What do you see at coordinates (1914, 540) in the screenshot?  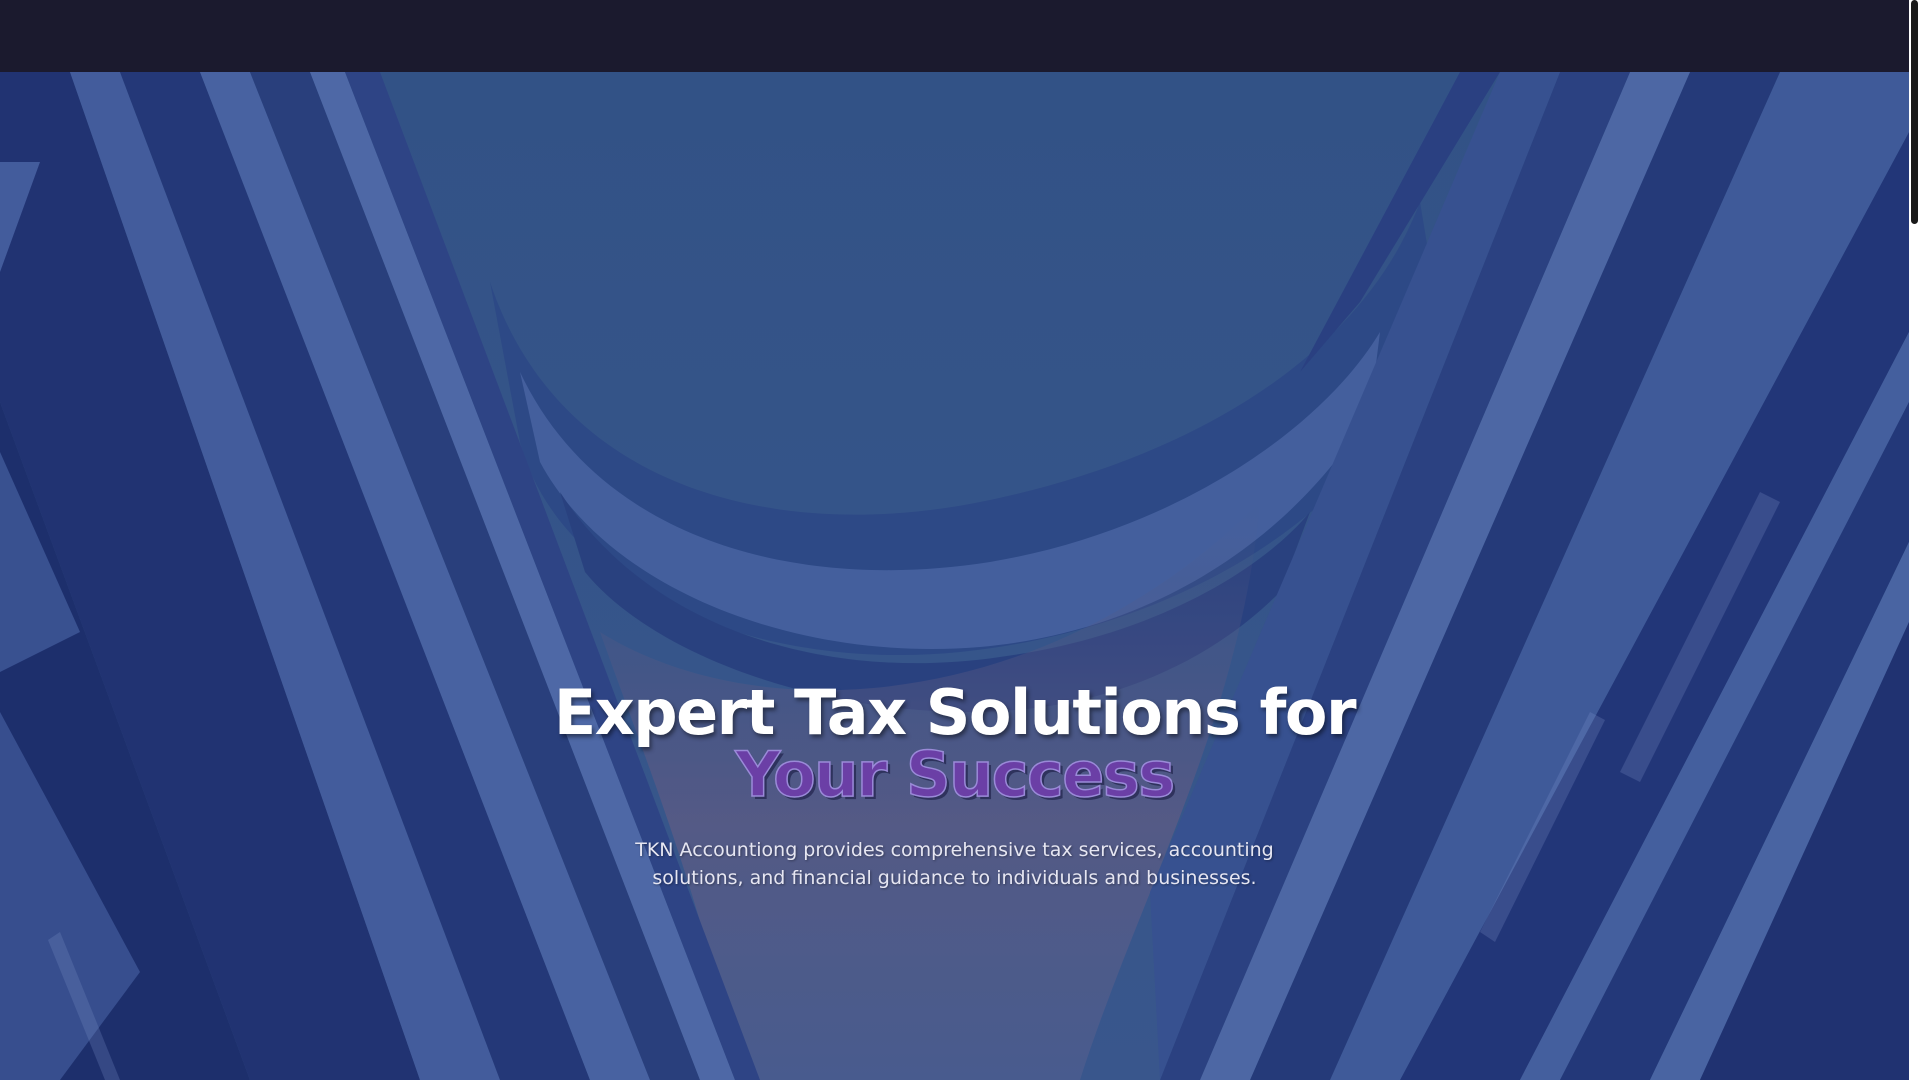 I see `vertical-scrollbar` at bounding box center [1914, 540].